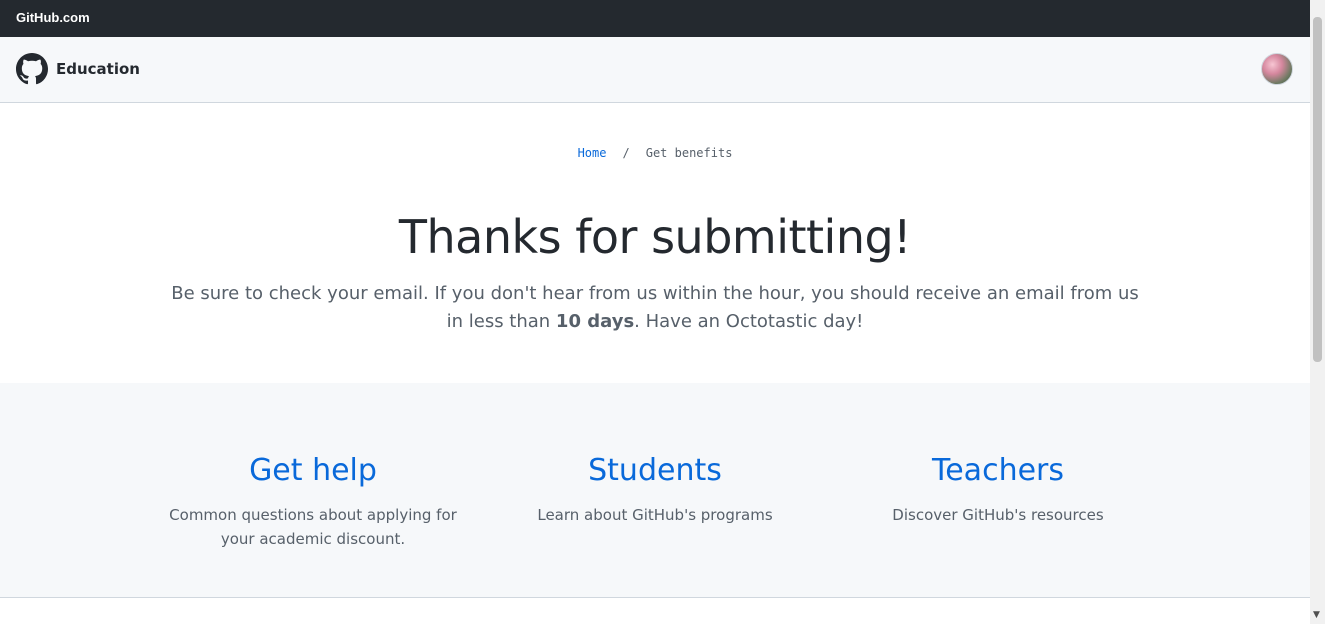  I want to click on message-highlight: 10 days, so click(595, 321).